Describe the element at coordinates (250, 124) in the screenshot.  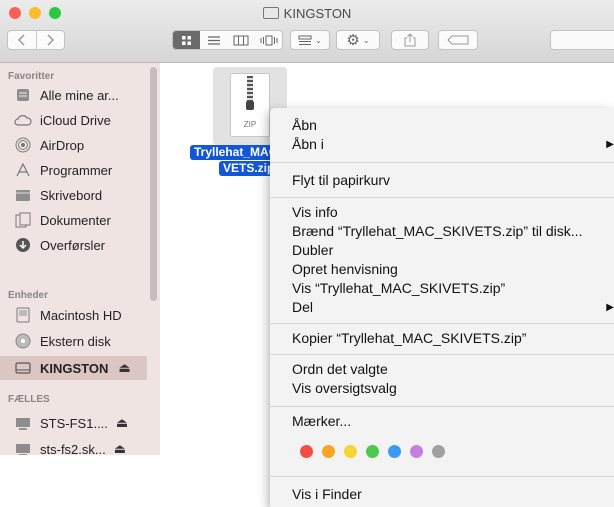
I see `file-type-label: ZIP` at that location.